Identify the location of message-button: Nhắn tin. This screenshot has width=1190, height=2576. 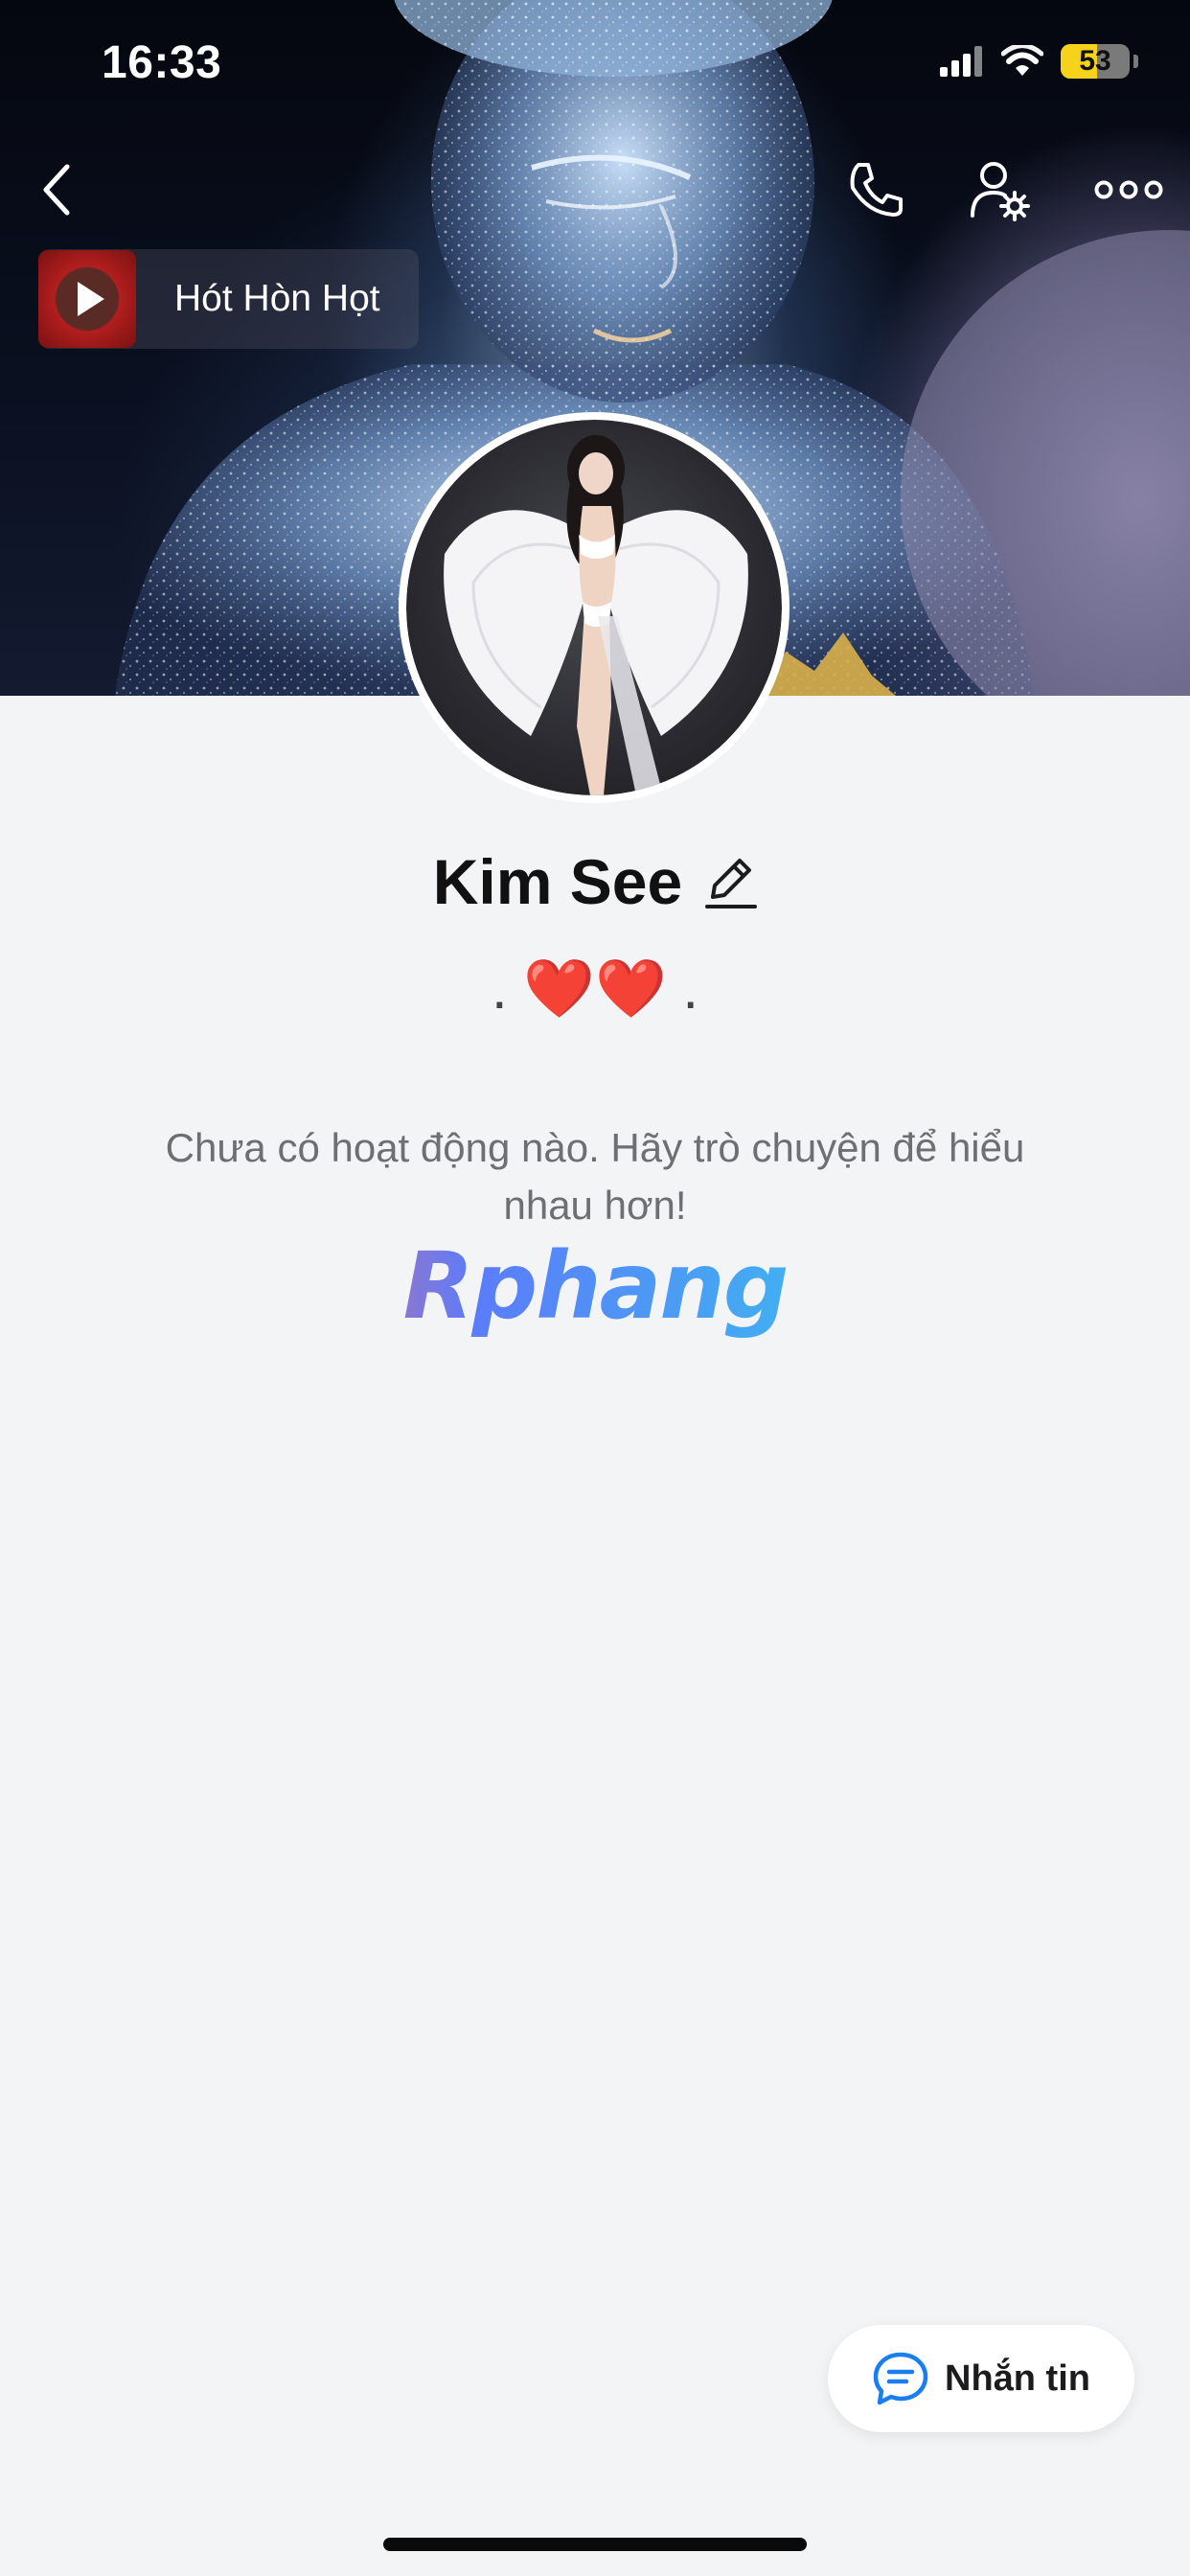
(981, 2378).